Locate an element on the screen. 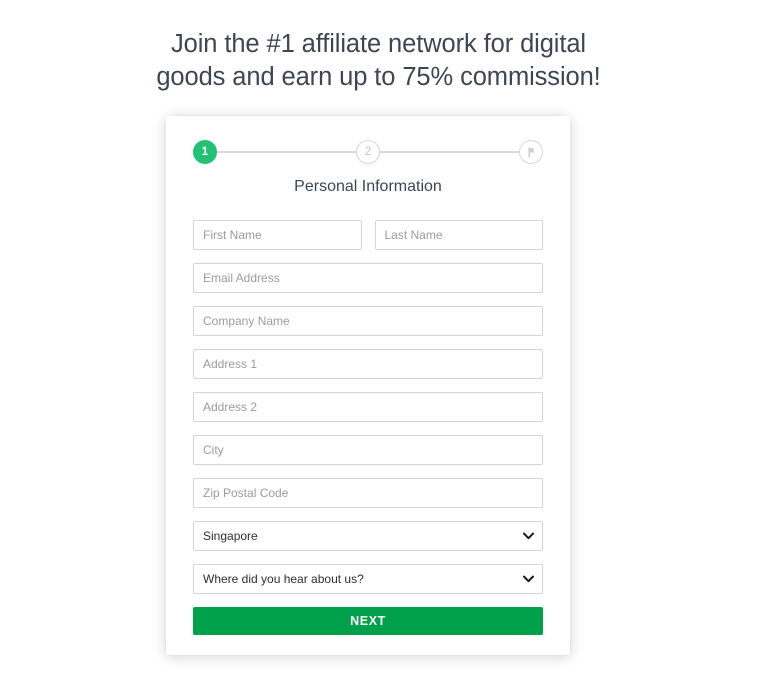  progress-stepper: 1 2 is located at coordinates (368, 152).